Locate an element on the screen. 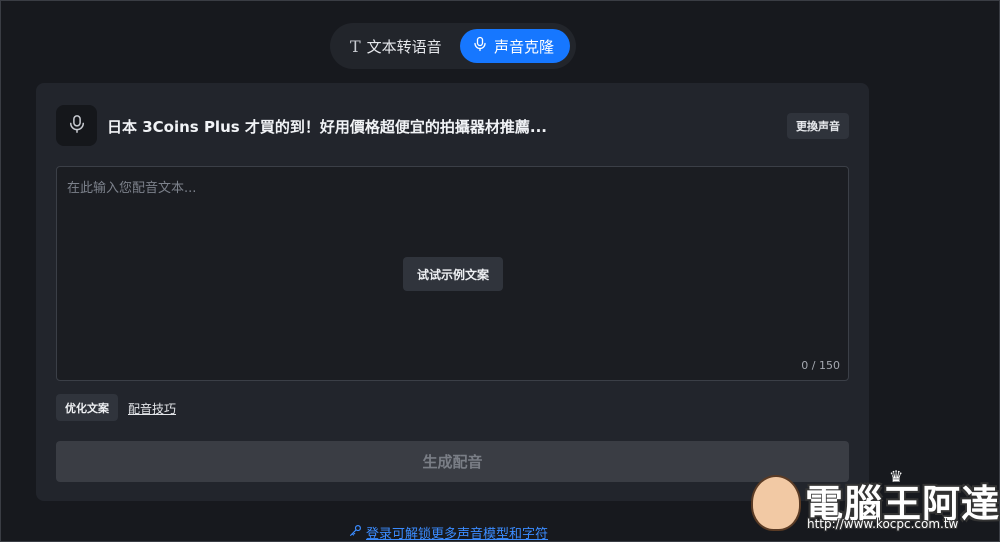 This screenshot has height=542, width=1000. mode-toggle: T 文本转语音 声音克隆 is located at coordinates (453, 46).